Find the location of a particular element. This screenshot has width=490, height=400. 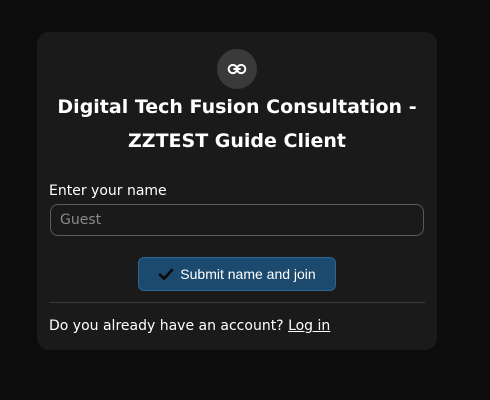

login-prompt: Do you already have an account? Log in is located at coordinates (189, 326).